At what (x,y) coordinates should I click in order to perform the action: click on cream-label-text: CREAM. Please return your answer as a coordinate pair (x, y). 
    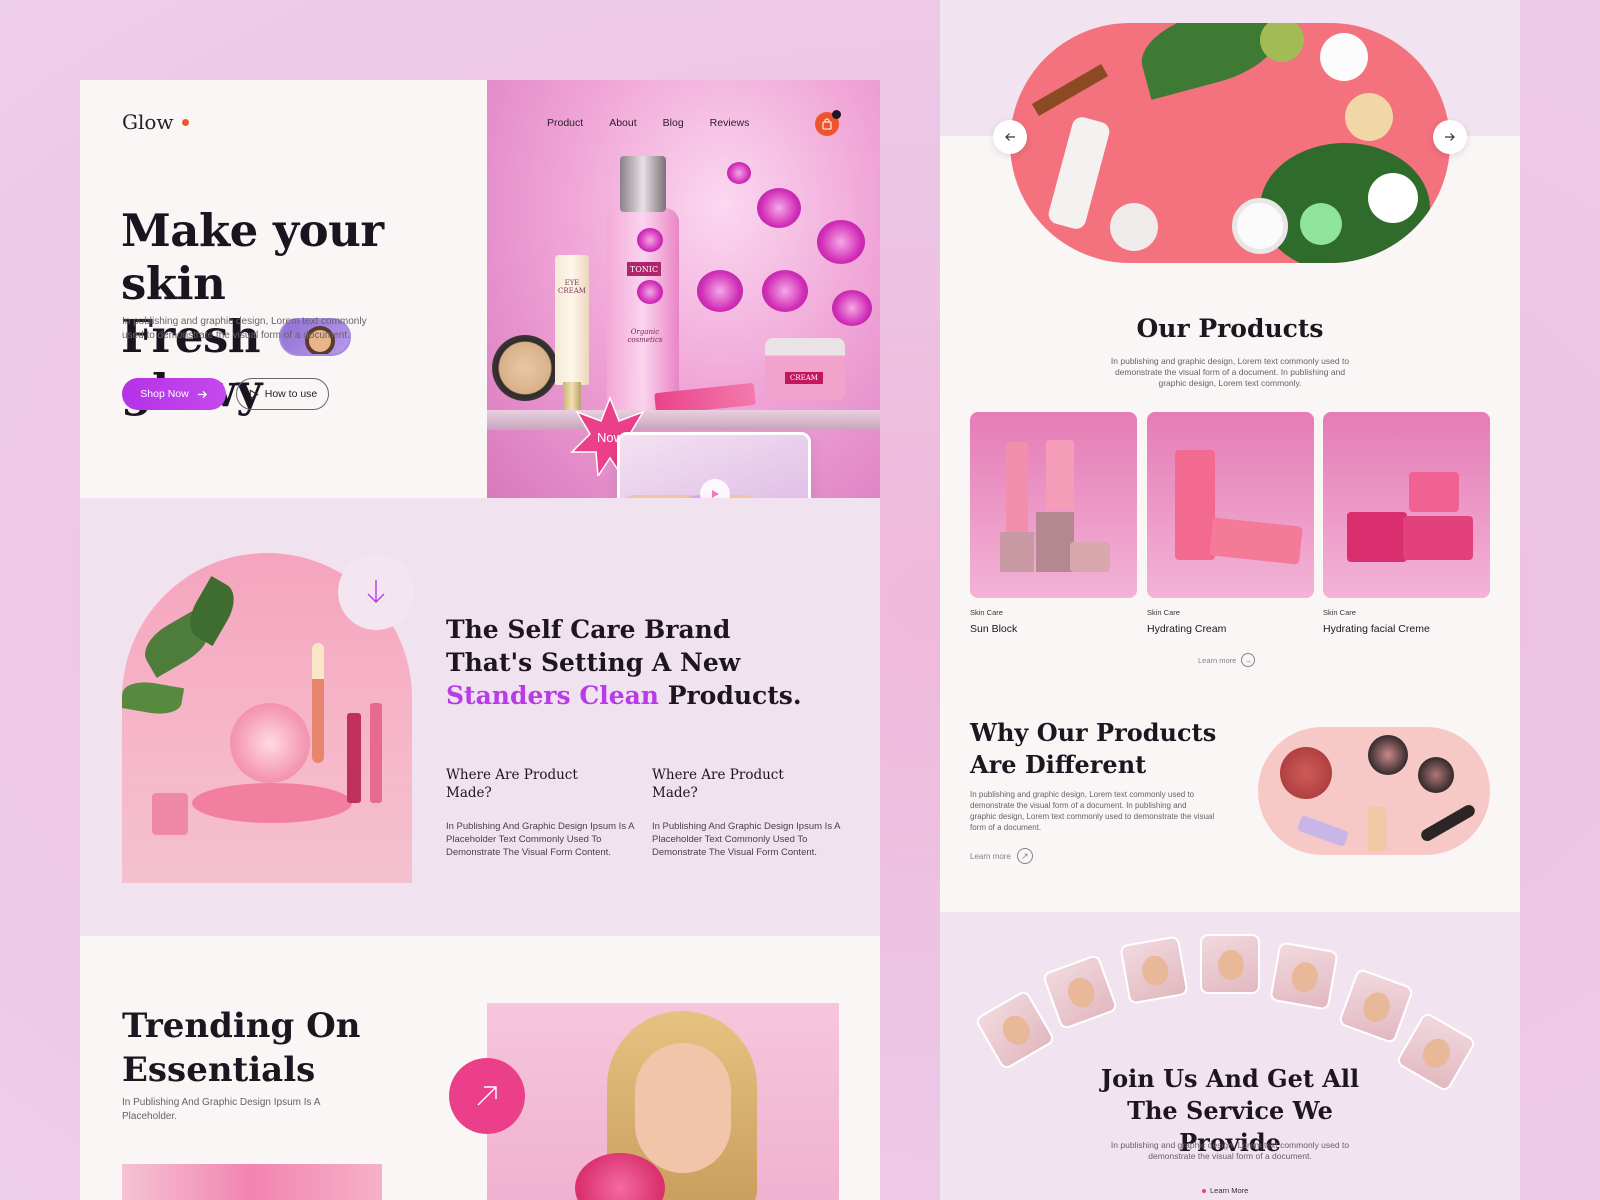
    Looking at the image, I should click on (804, 378).